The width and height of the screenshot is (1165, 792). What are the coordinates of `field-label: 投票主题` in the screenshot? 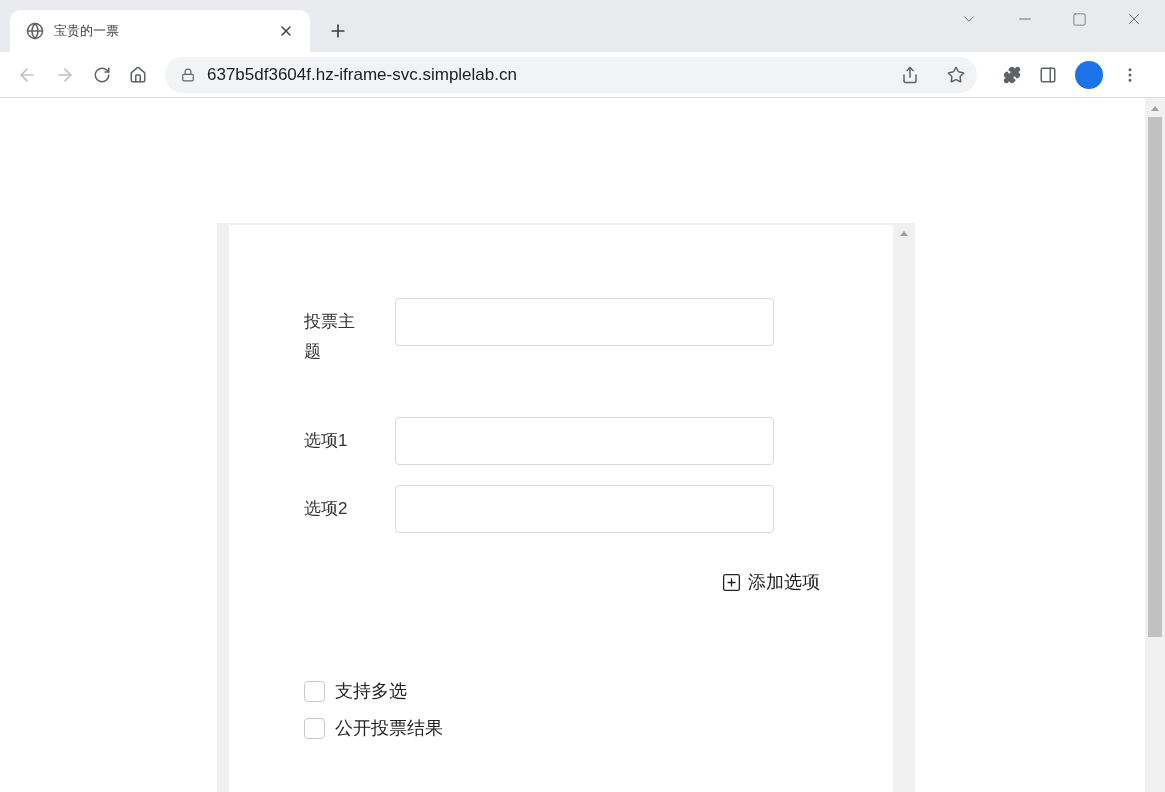 It's located at (330, 337).